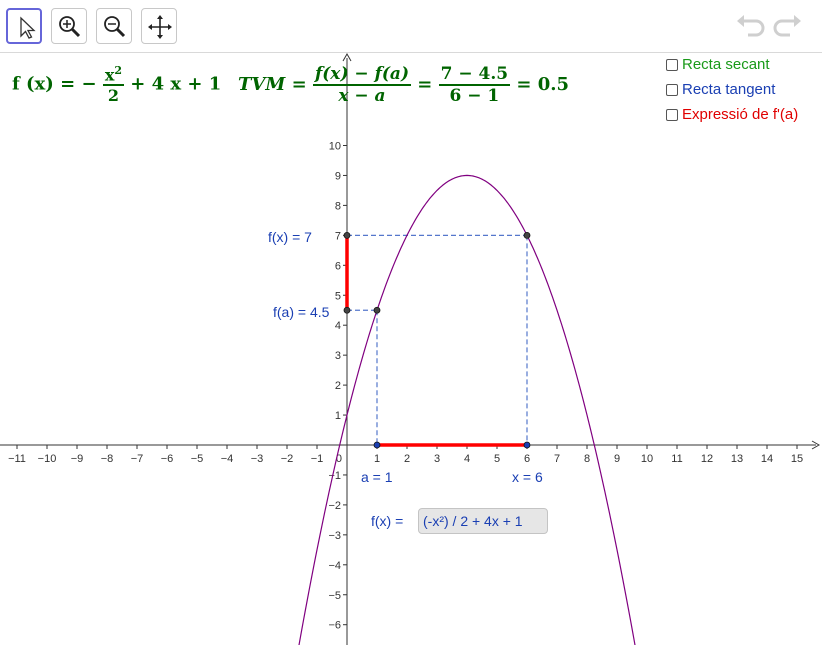  I want to click on x-tick-label: 7, so click(557, 459).